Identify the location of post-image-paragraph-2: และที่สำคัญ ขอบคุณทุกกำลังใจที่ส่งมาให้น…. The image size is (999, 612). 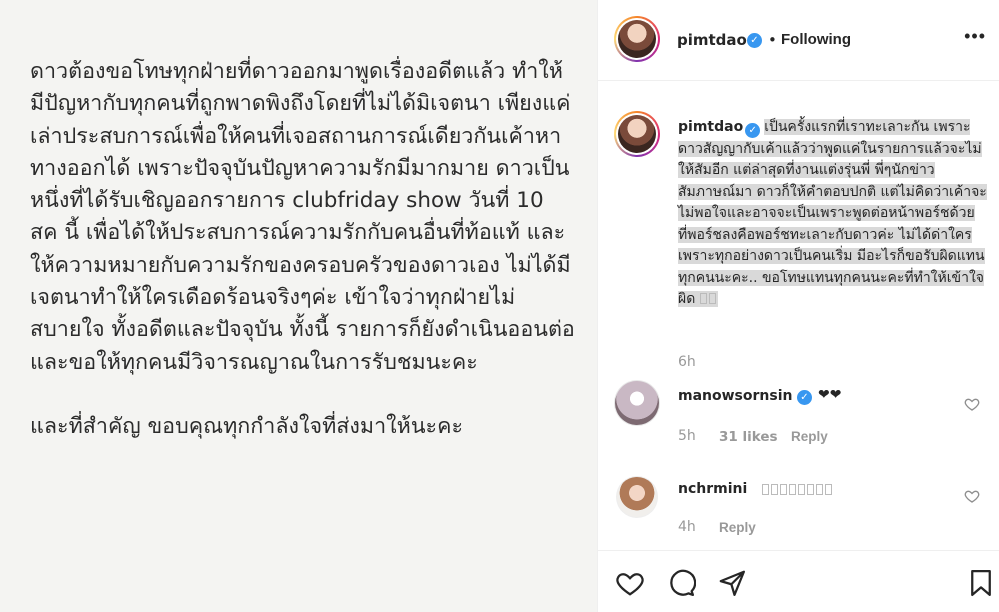
(247, 426).